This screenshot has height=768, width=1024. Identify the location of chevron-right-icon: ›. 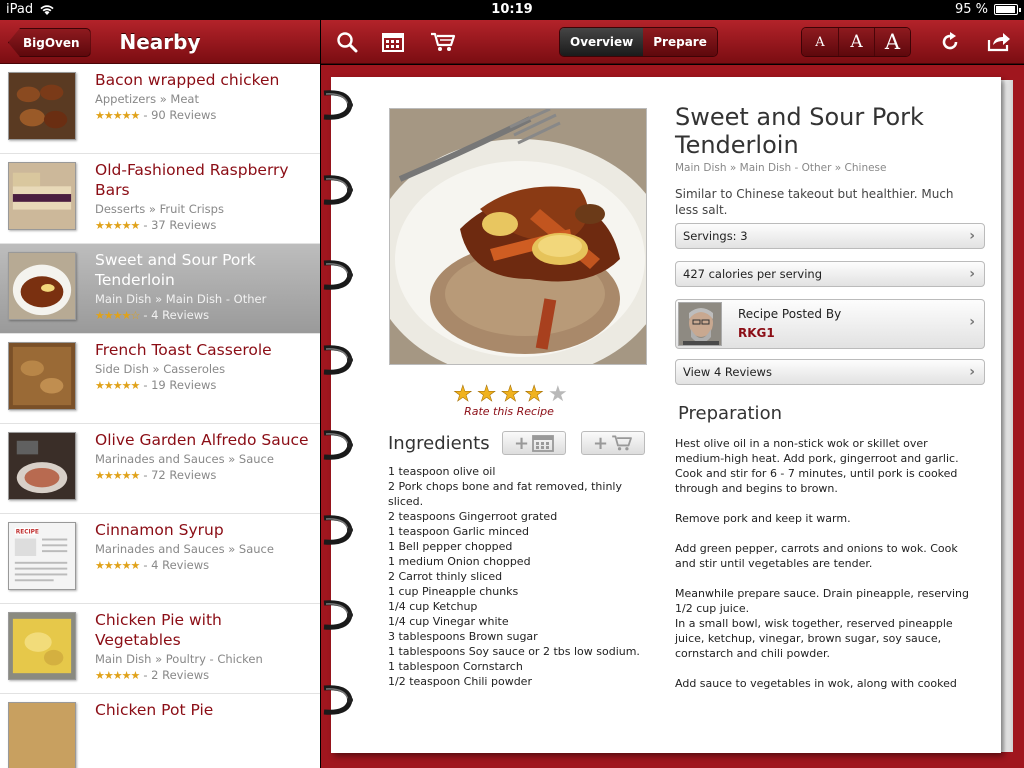
(972, 274).